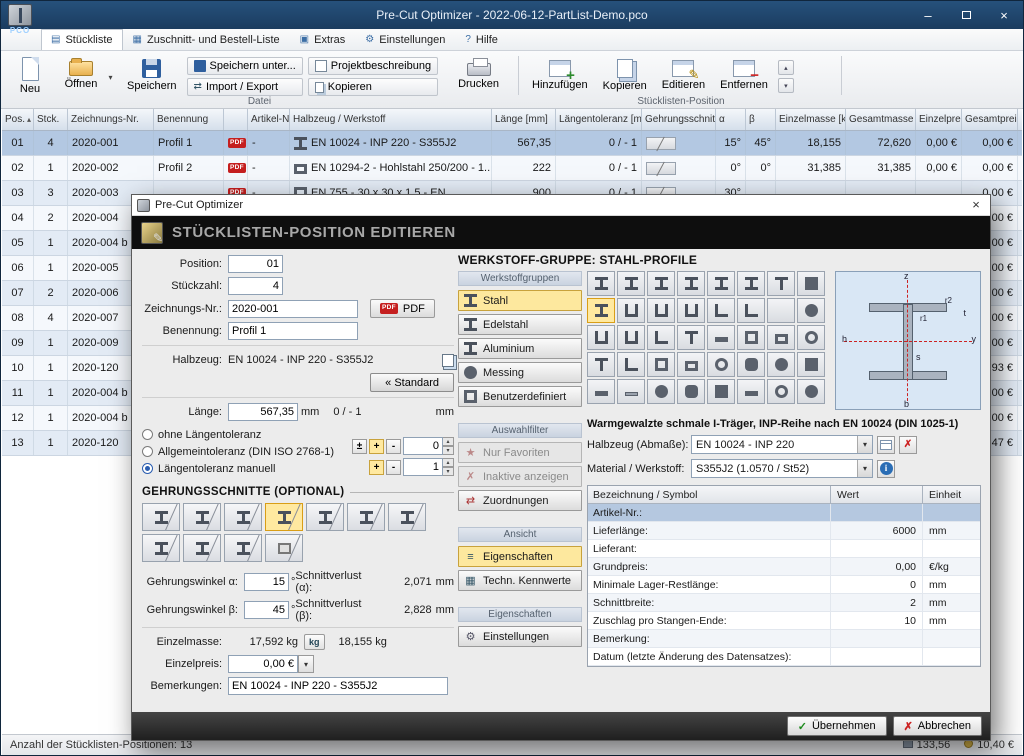 The width and height of the screenshot is (1024, 756). I want to click on abbrechen-button: ✗ Abbrechen, so click(937, 726).